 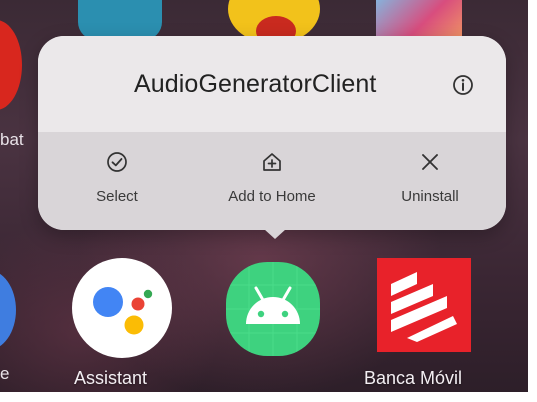 I want to click on android-robot, so click(x=273, y=309).